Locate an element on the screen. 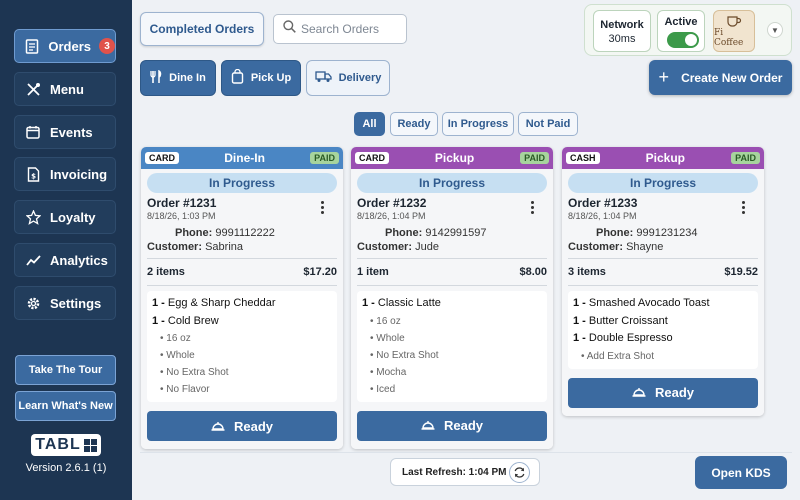 The image size is (800, 500). refresh-icon is located at coordinates (519, 472).